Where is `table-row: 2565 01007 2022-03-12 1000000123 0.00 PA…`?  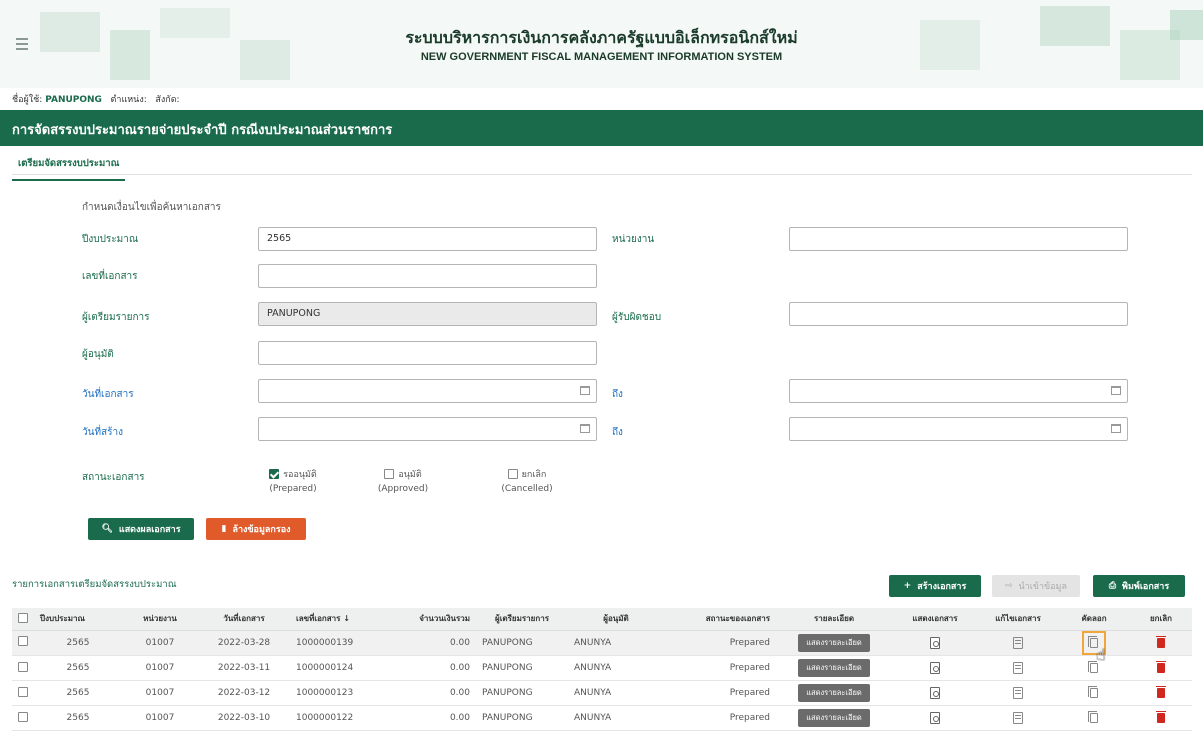 table-row: 2565 01007 2022-03-12 1000000123 0.00 PA… is located at coordinates (602, 693).